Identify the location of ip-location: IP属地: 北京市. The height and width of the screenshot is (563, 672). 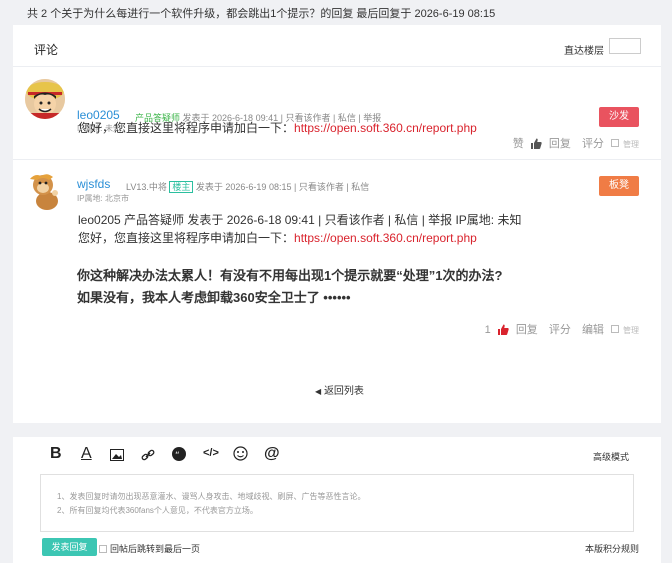
(103, 198).